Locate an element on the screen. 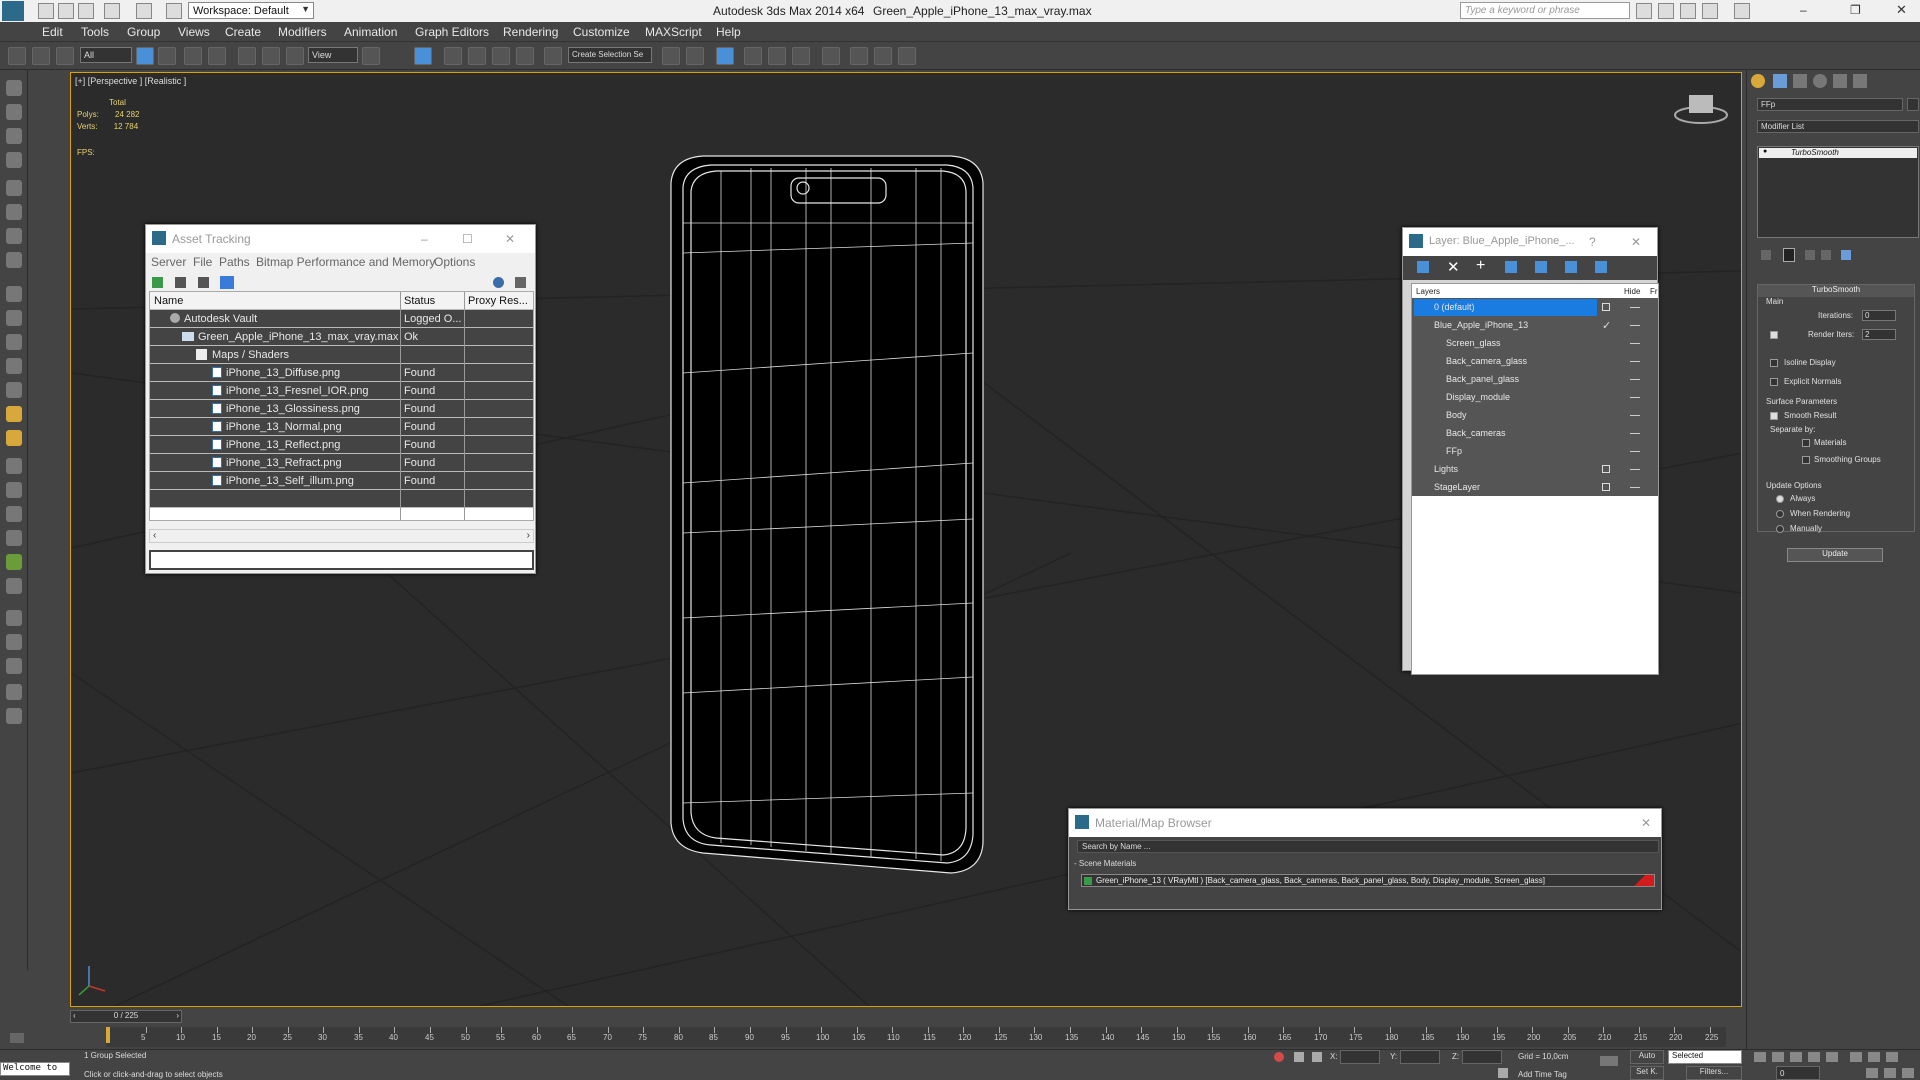  restore-icon: ❐ is located at coordinates (1855, 10).